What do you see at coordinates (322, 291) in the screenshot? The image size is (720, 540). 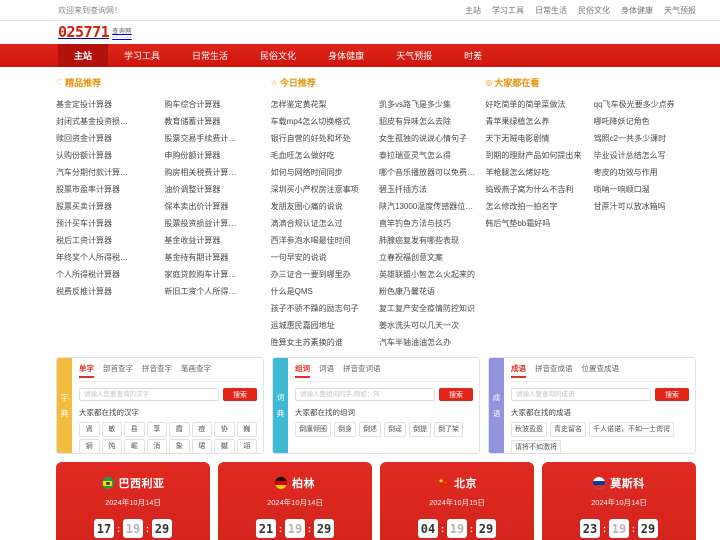 I see `list-item: 什么是QMS` at bounding box center [322, 291].